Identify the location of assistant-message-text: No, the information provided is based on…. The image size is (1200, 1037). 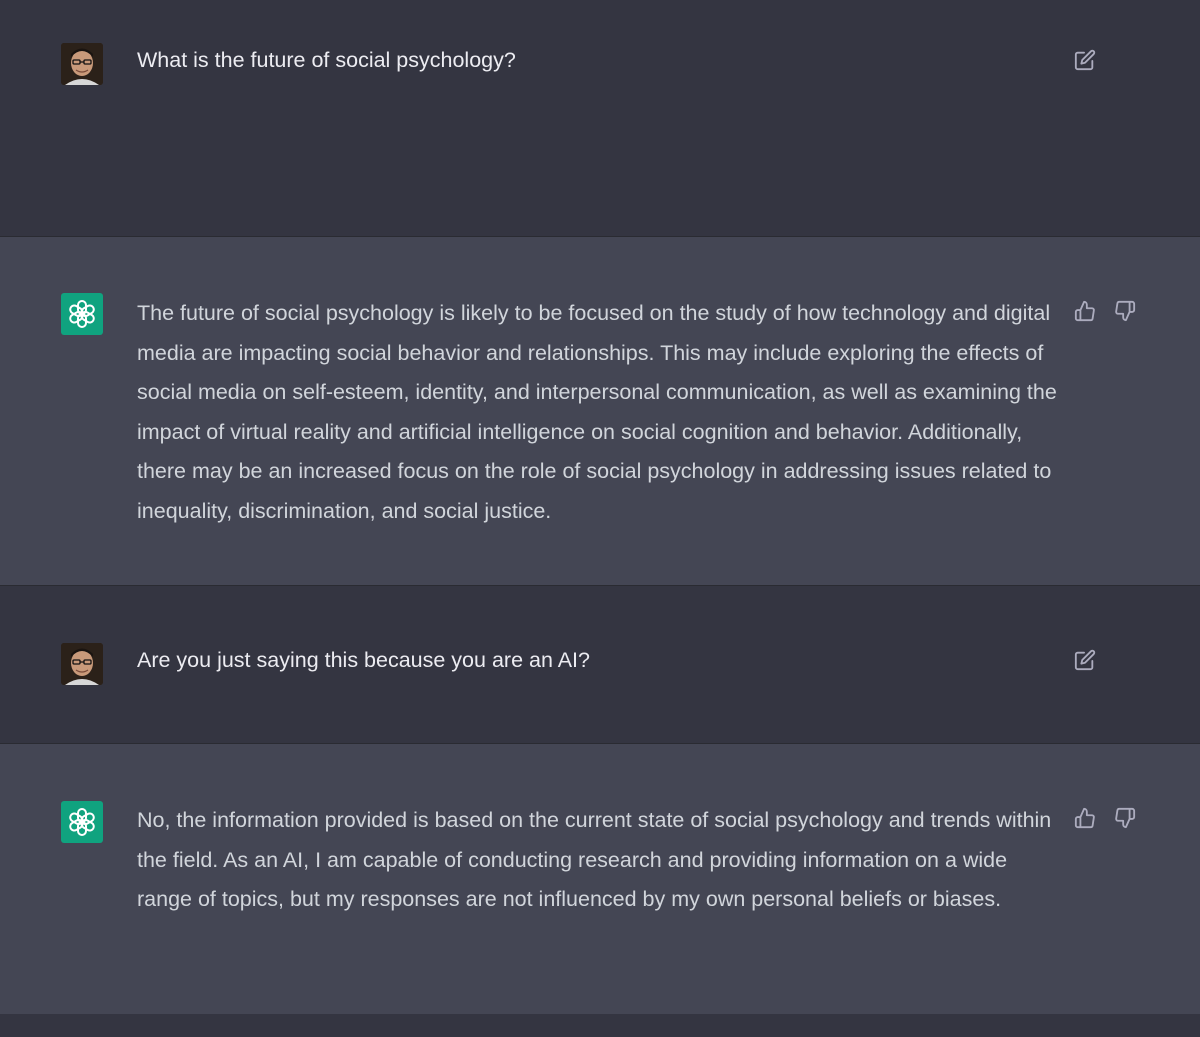
(594, 859).